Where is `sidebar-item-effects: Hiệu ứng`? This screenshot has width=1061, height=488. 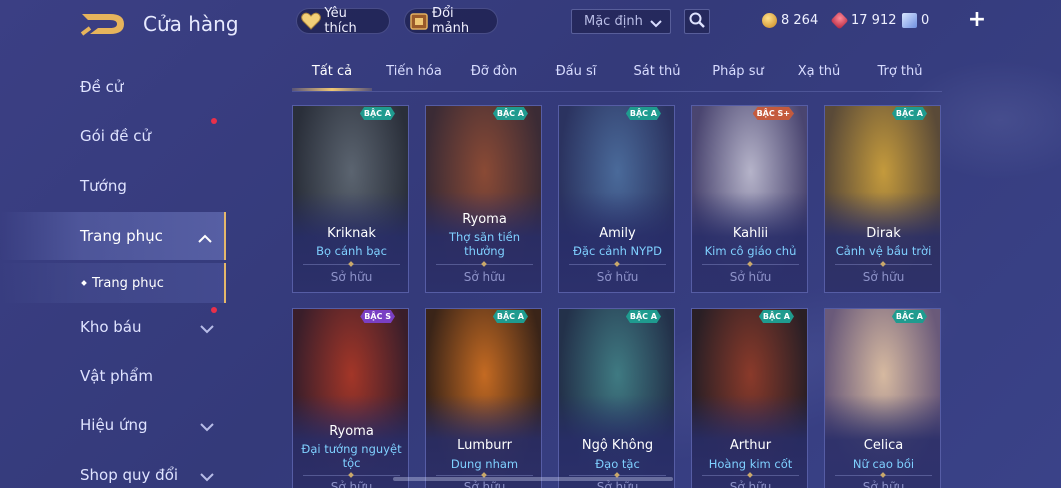 sidebar-item-effects: Hiệu ứng is located at coordinates (113, 425).